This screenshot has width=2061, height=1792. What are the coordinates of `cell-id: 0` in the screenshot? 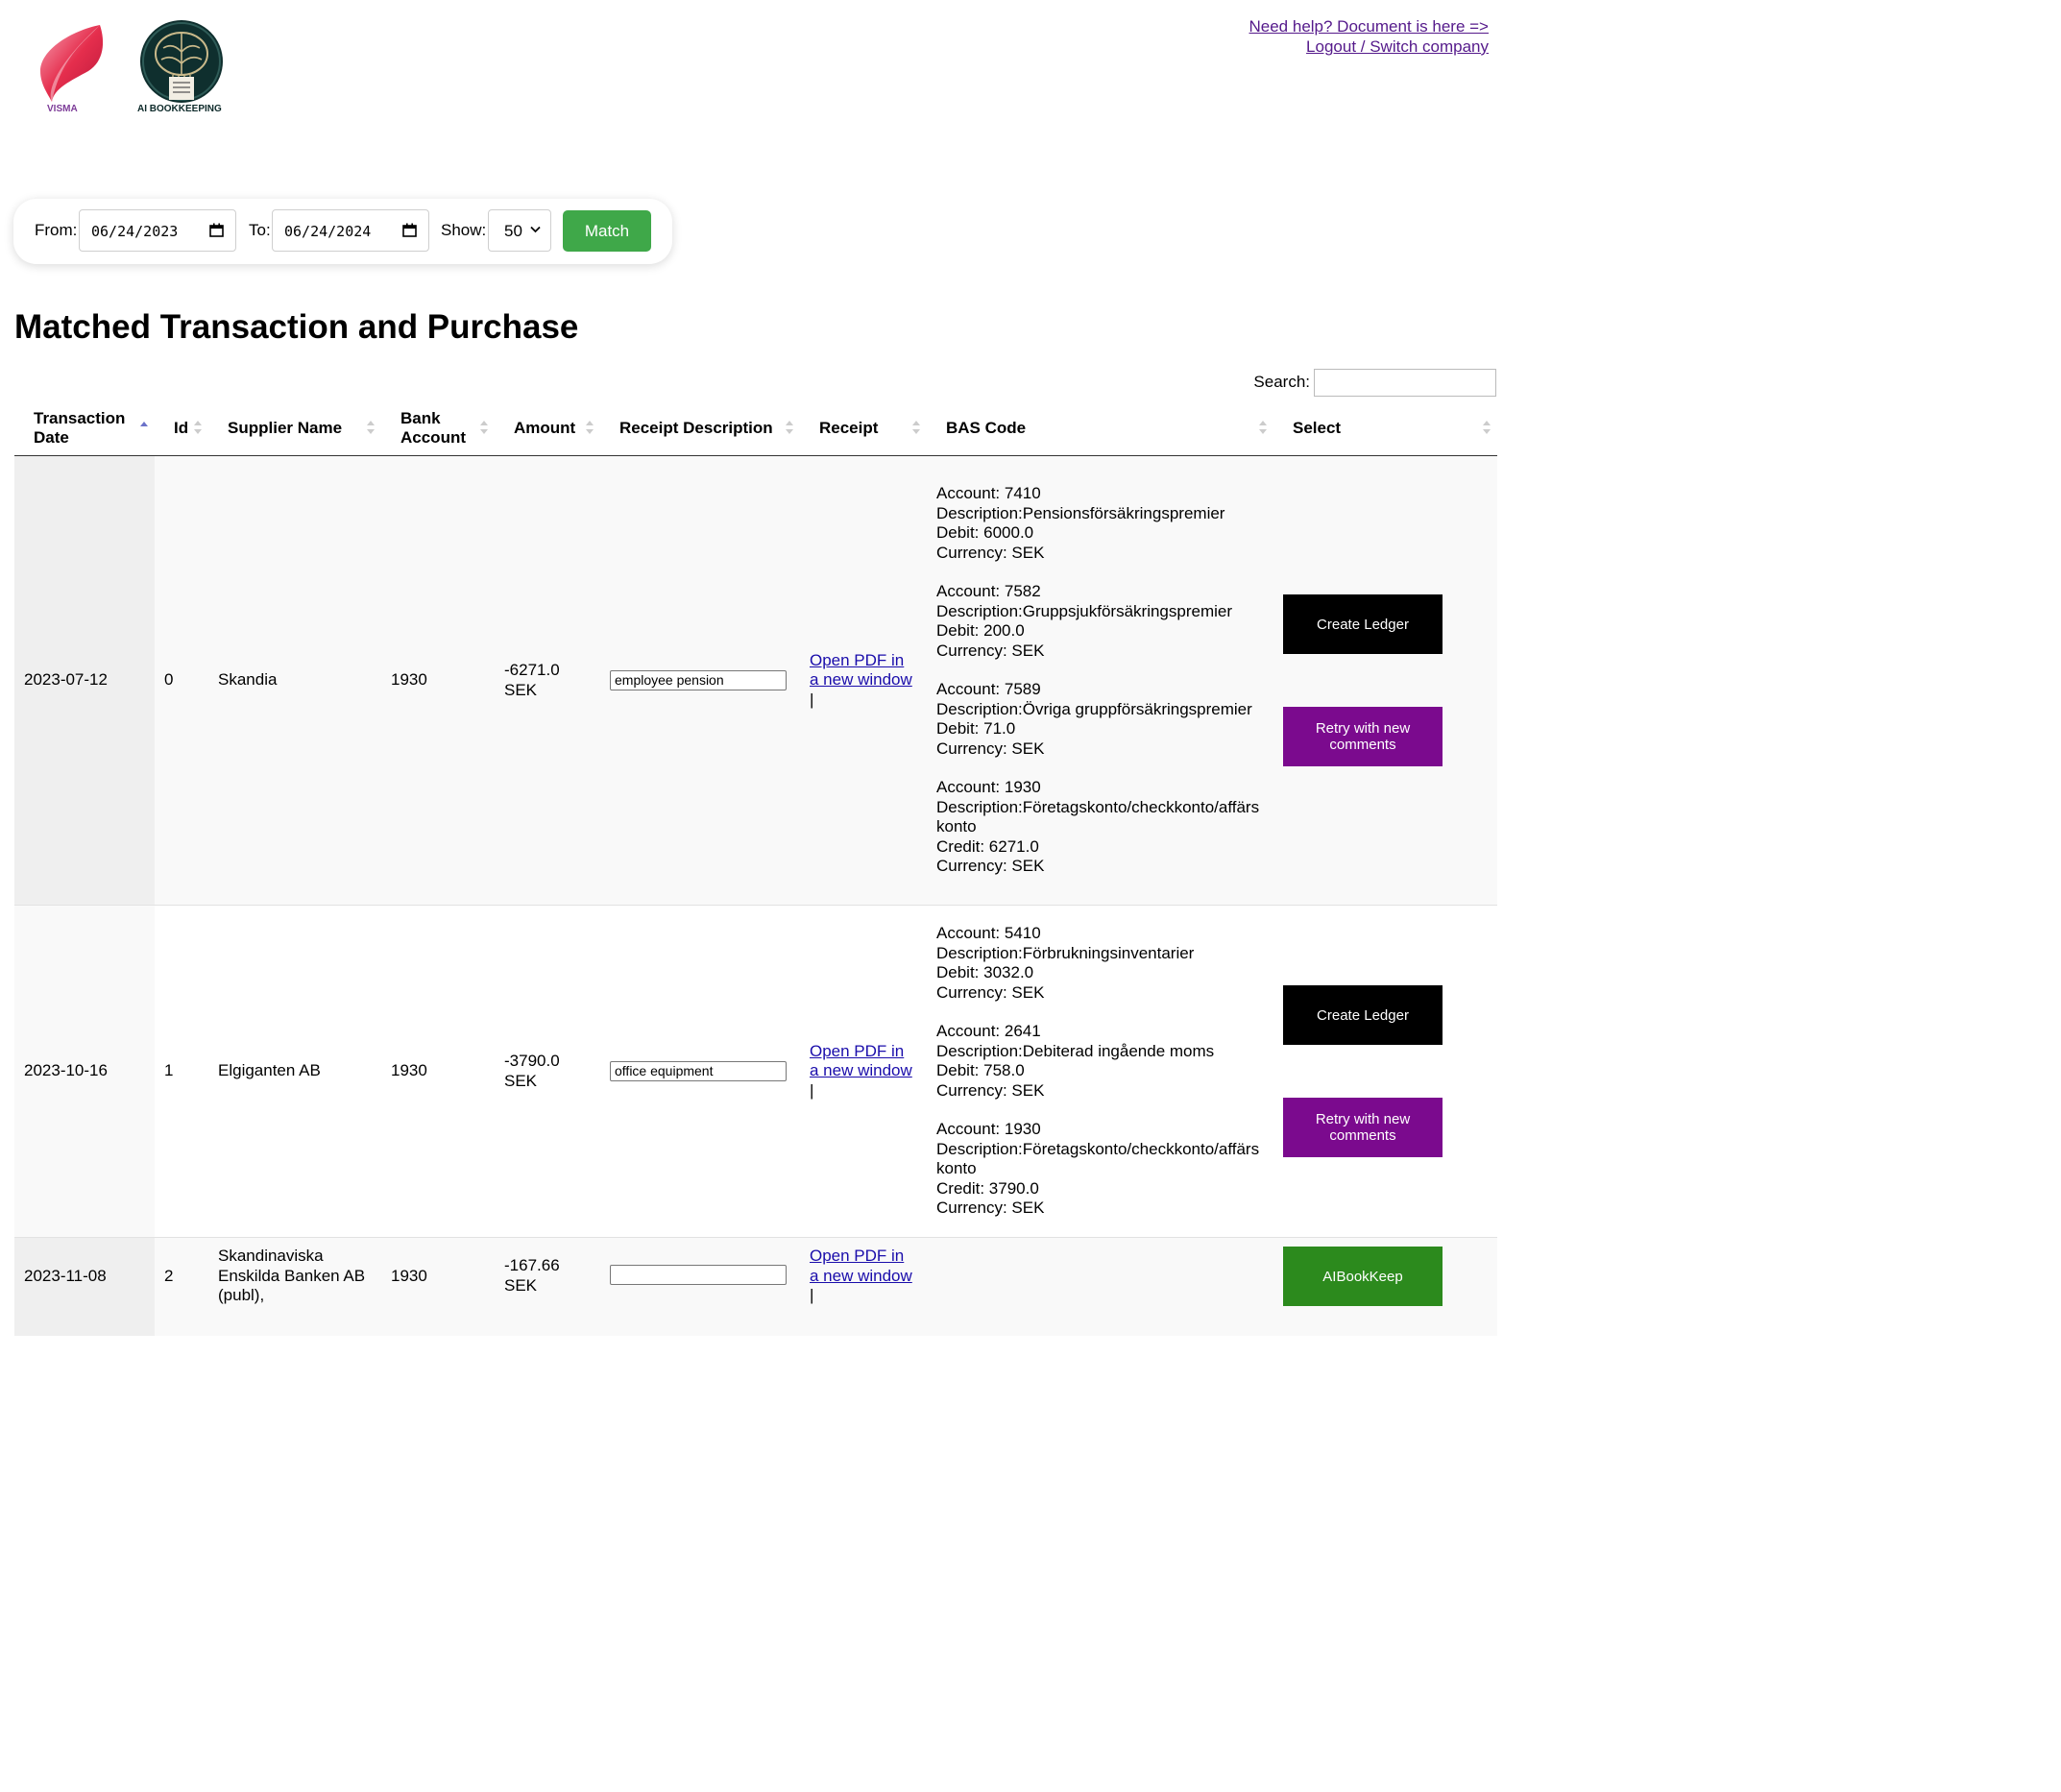 It's located at (182, 680).